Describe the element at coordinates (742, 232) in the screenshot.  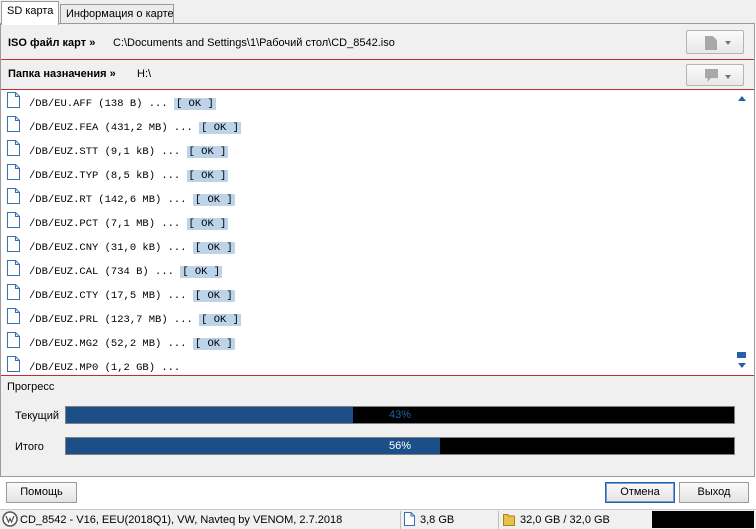
I see `log-scrollbar` at that location.